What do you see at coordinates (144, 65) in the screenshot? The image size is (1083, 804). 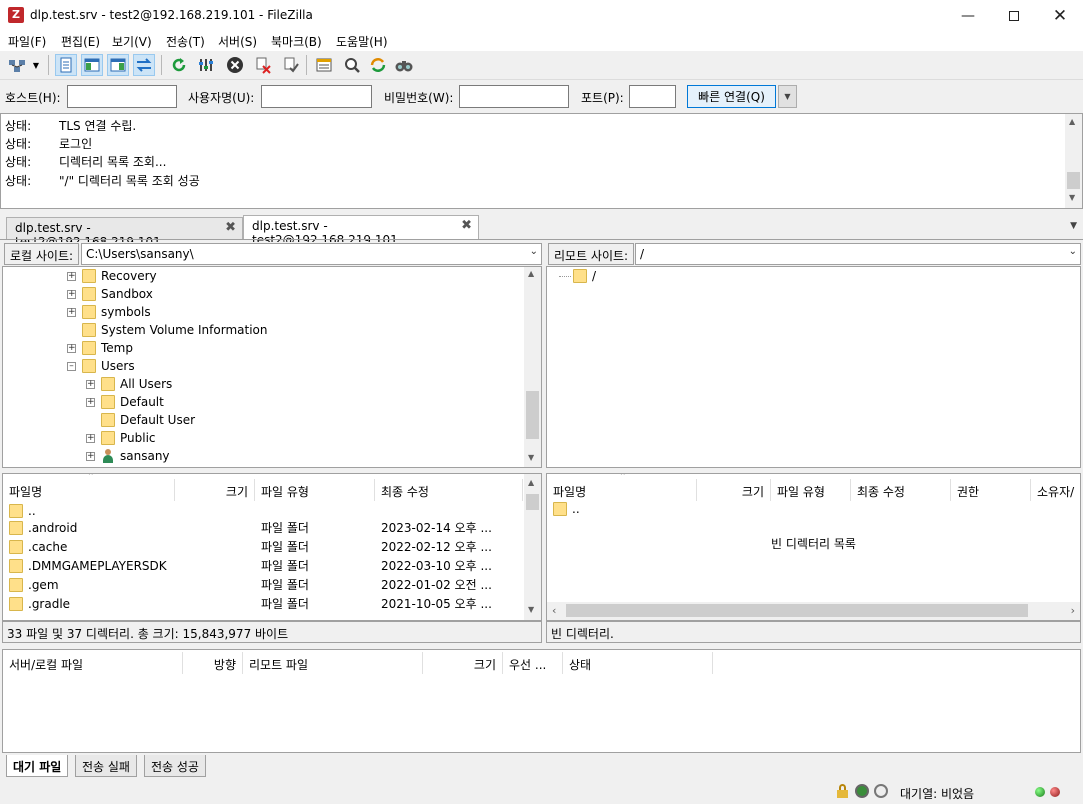 I see `toggle-queue-icon` at bounding box center [144, 65].